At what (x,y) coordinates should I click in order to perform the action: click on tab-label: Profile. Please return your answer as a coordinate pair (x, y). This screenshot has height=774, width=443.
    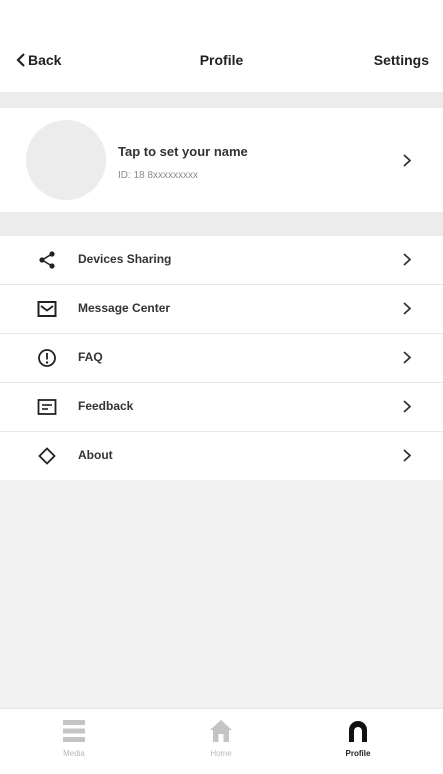
    Looking at the image, I should click on (358, 753).